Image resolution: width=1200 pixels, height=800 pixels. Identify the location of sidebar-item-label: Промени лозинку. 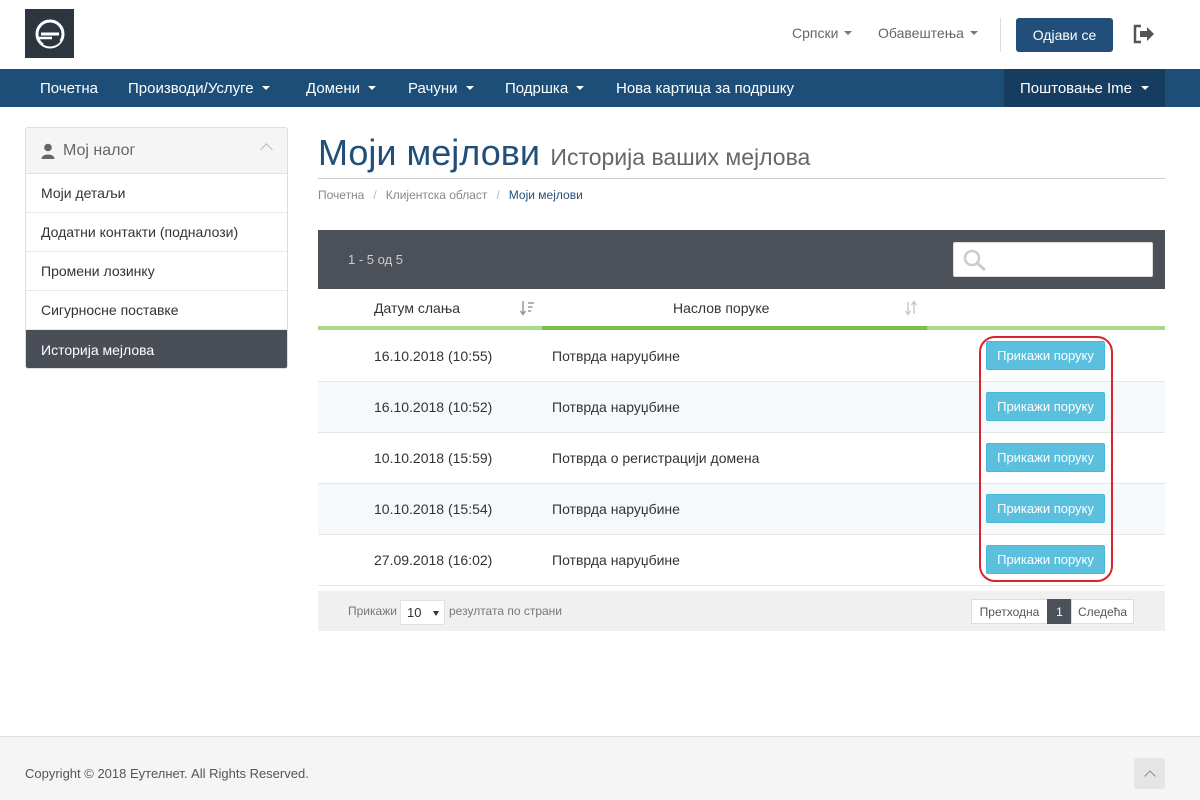
(98, 271).